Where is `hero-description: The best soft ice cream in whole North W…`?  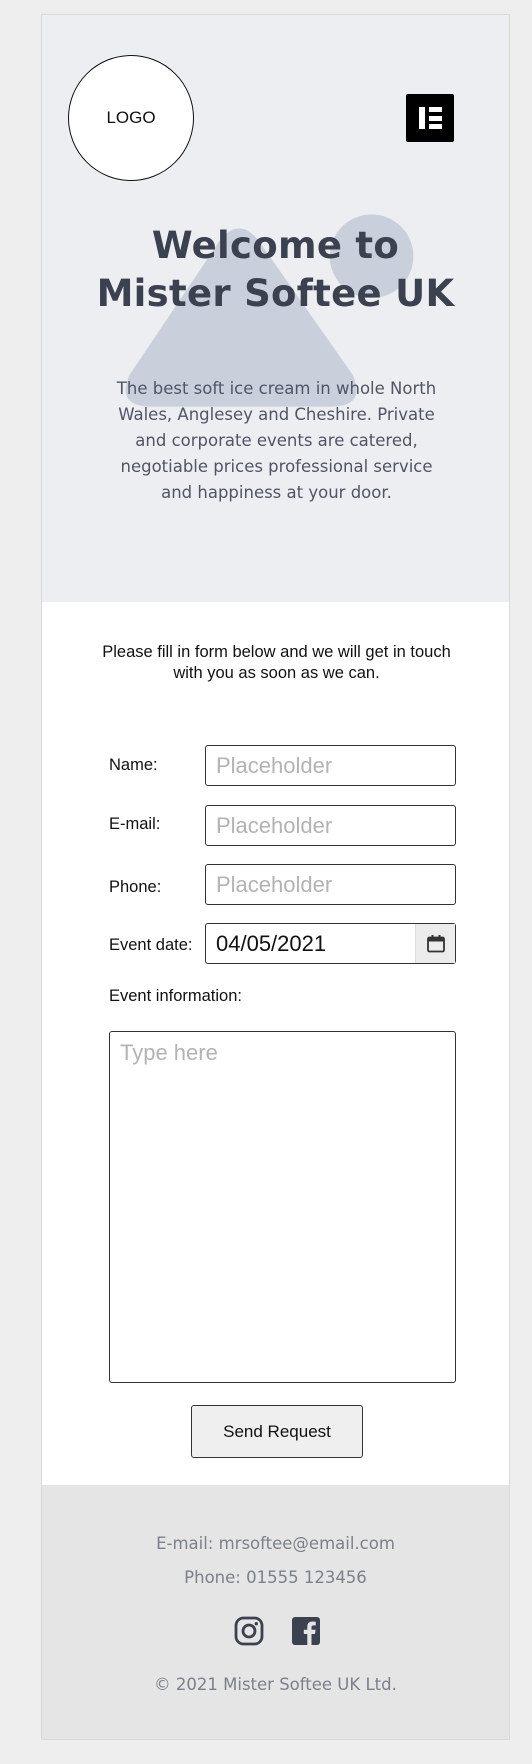
hero-description: The best soft ice cream in whole North W… is located at coordinates (276, 440).